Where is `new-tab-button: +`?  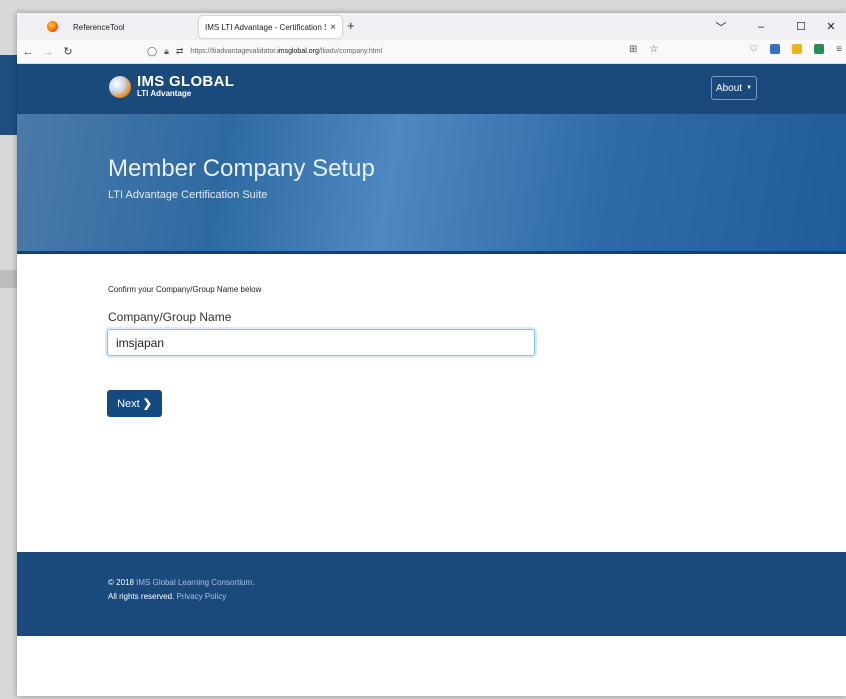 new-tab-button: + is located at coordinates (351, 25).